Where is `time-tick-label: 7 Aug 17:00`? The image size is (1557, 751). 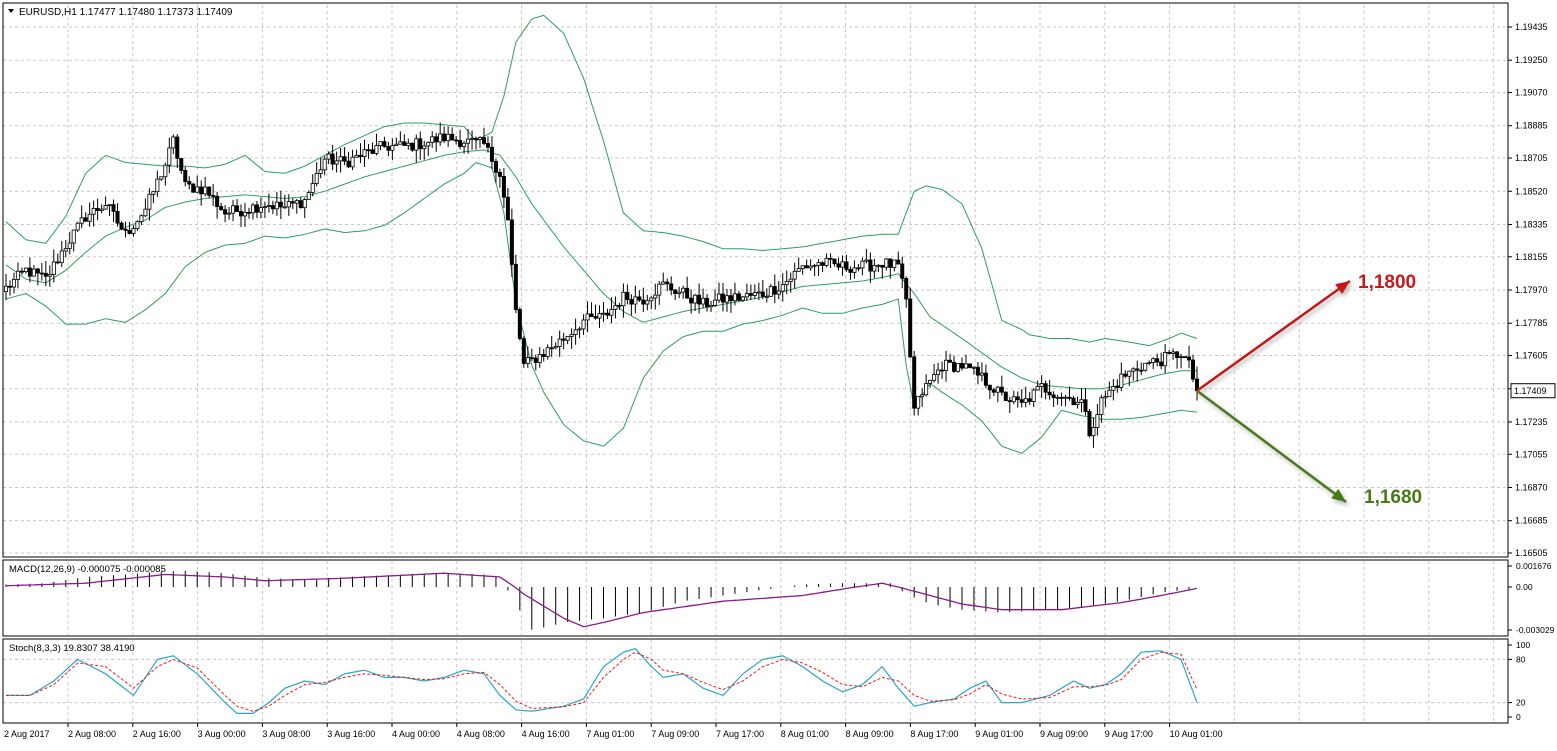
time-tick-label: 7 Aug 17:00 is located at coordinates (740, 734).